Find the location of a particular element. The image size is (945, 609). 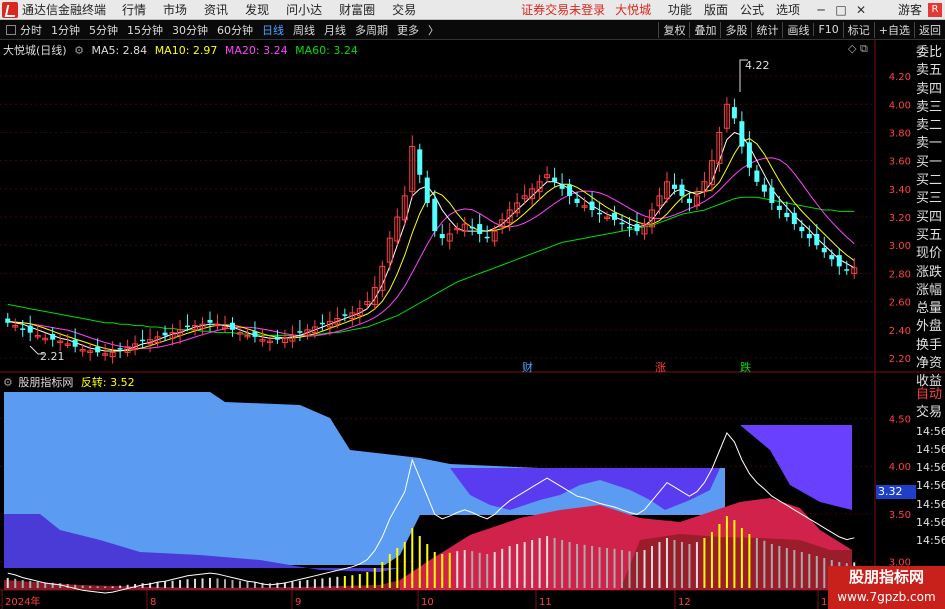

menu-item-discover: 发现 is located at coordinates (257, 9).